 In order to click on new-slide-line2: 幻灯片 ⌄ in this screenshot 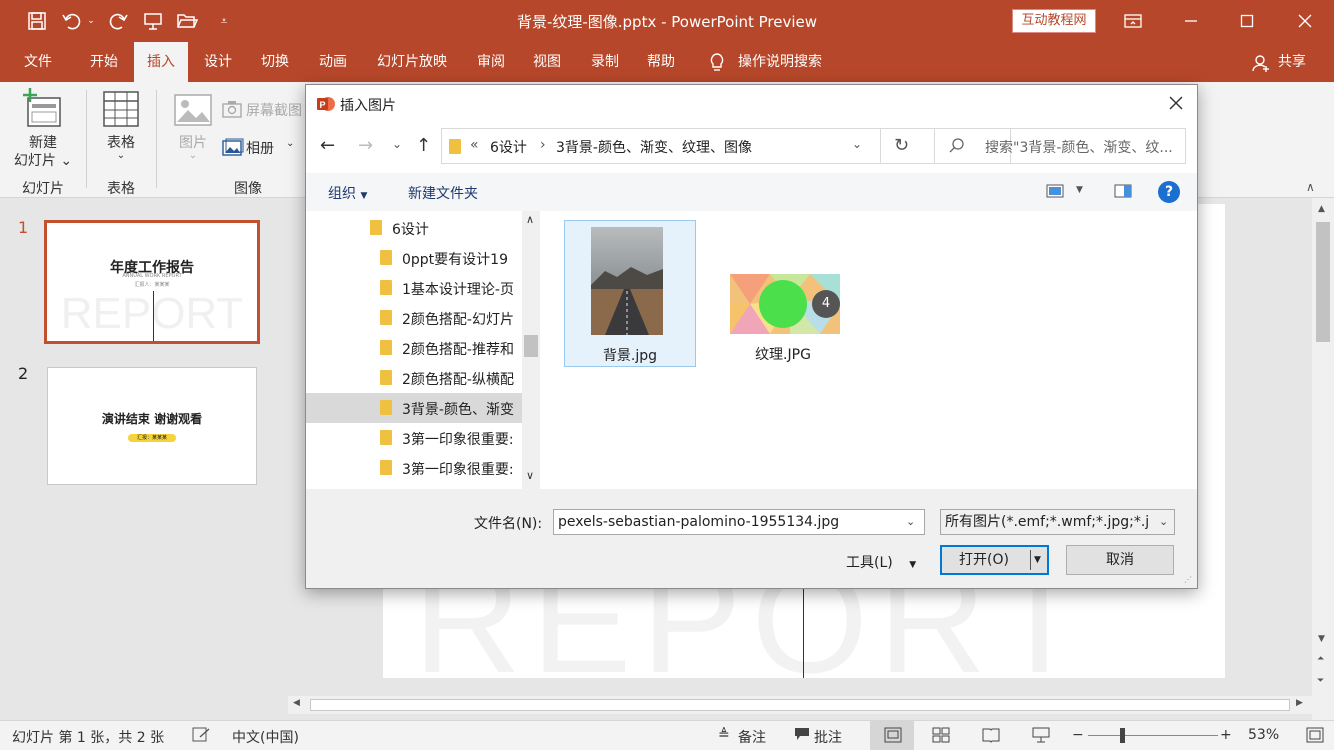, I will do `click(43, 160)`.